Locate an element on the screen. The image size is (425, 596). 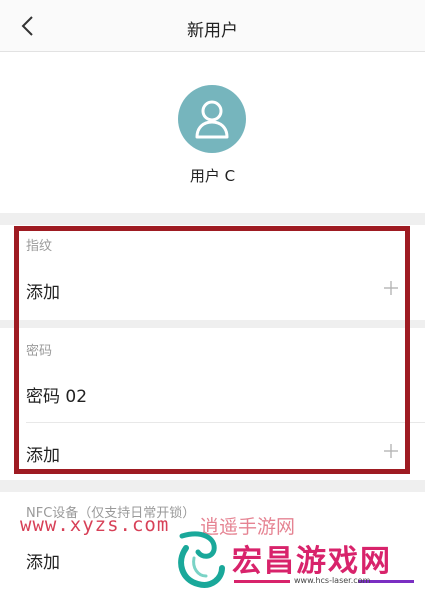
password-label: 密码 is located at coordinates (39, 351).